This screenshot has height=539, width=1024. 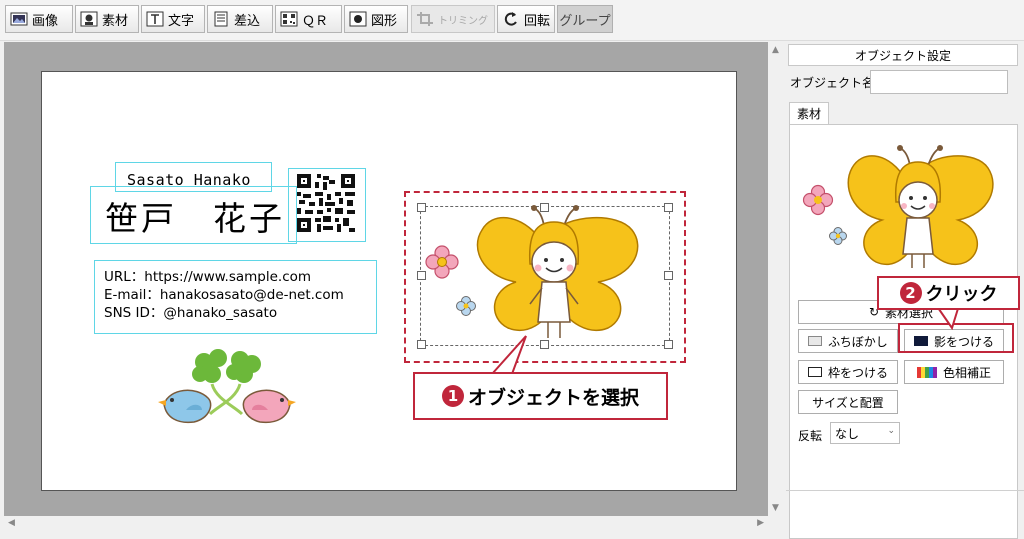 What do you see at coordinates (553, 397) in the screenshot?
I see `callout-1-text: オブジェクトを選択` at bounding box center [553, 397].